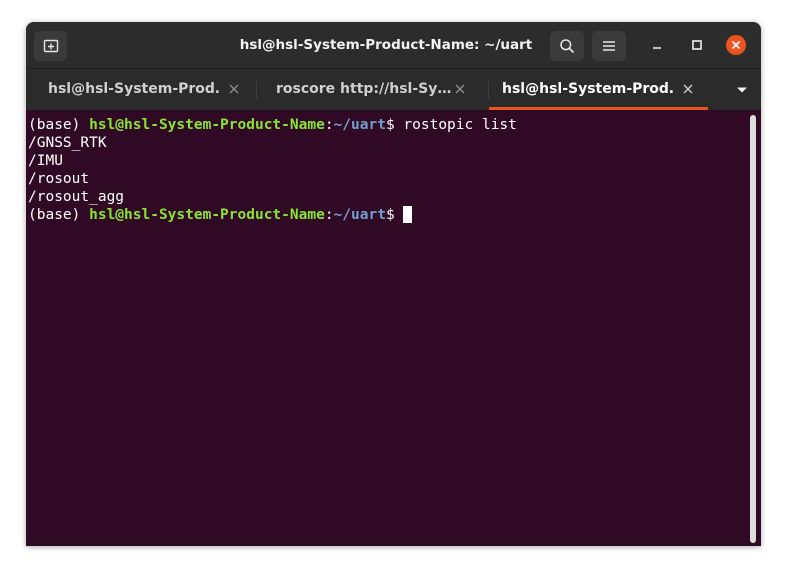  What do you see at coordinates (76, 197) in the screenshot?
I see `terminal-line-output: /rosout_agg` at bounding box center [76, 197].